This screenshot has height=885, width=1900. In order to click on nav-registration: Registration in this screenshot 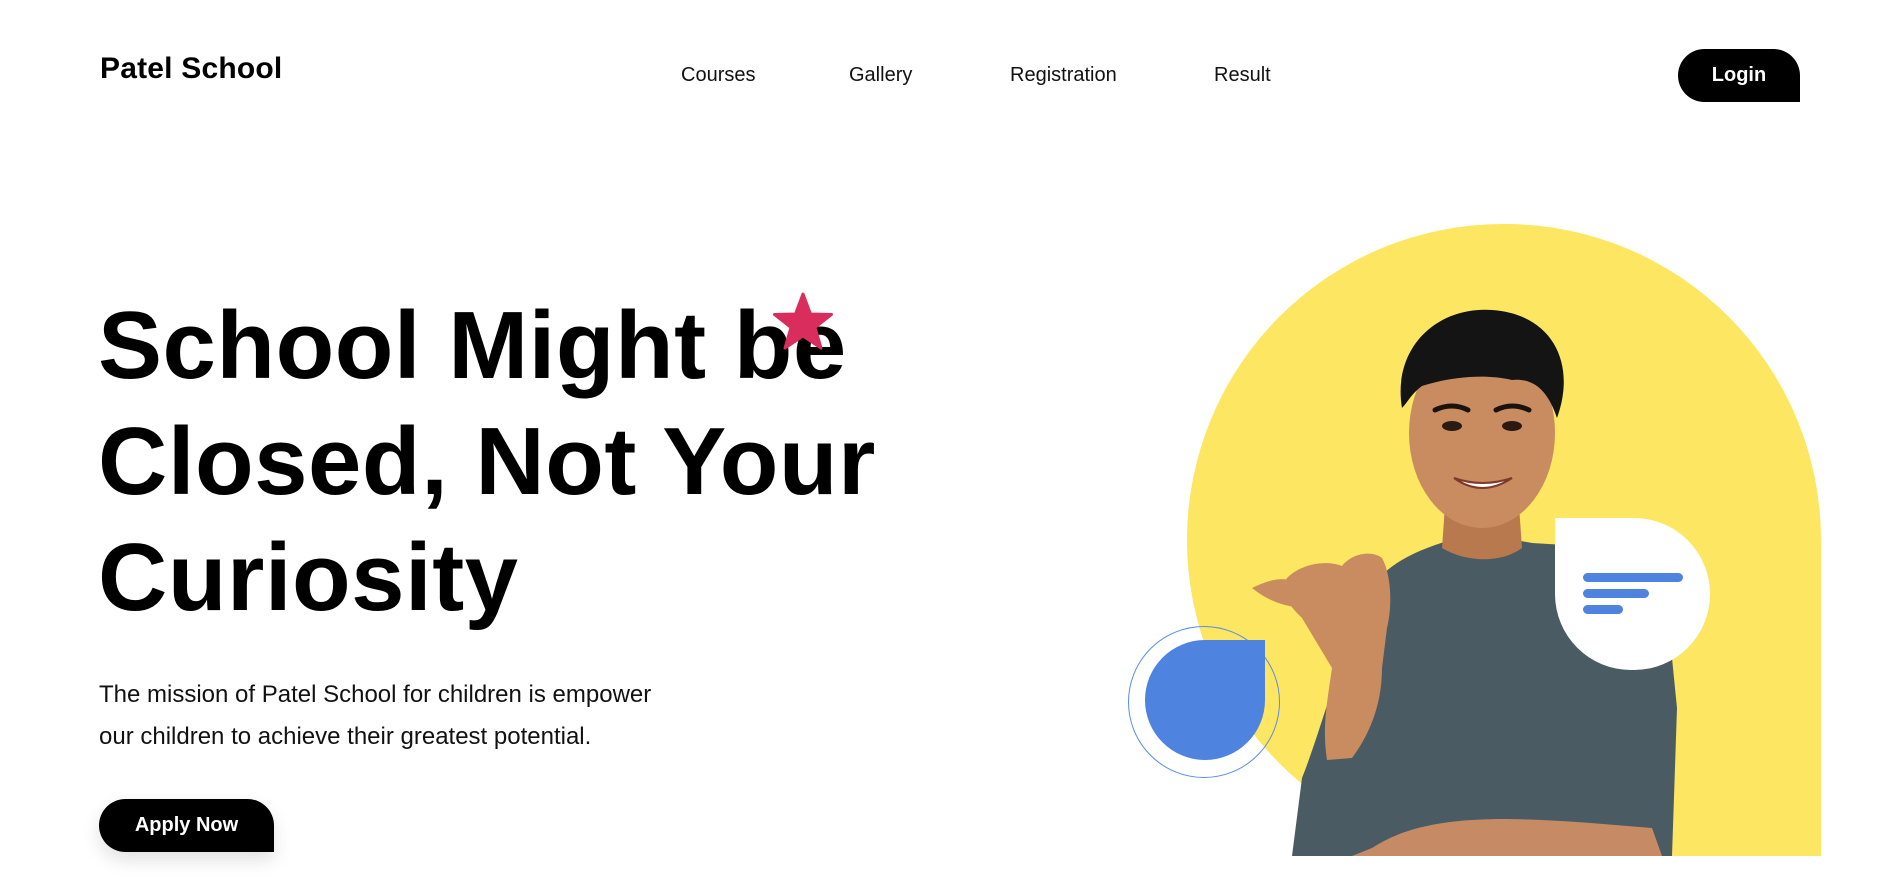, I will do `click(1063, 75)`.